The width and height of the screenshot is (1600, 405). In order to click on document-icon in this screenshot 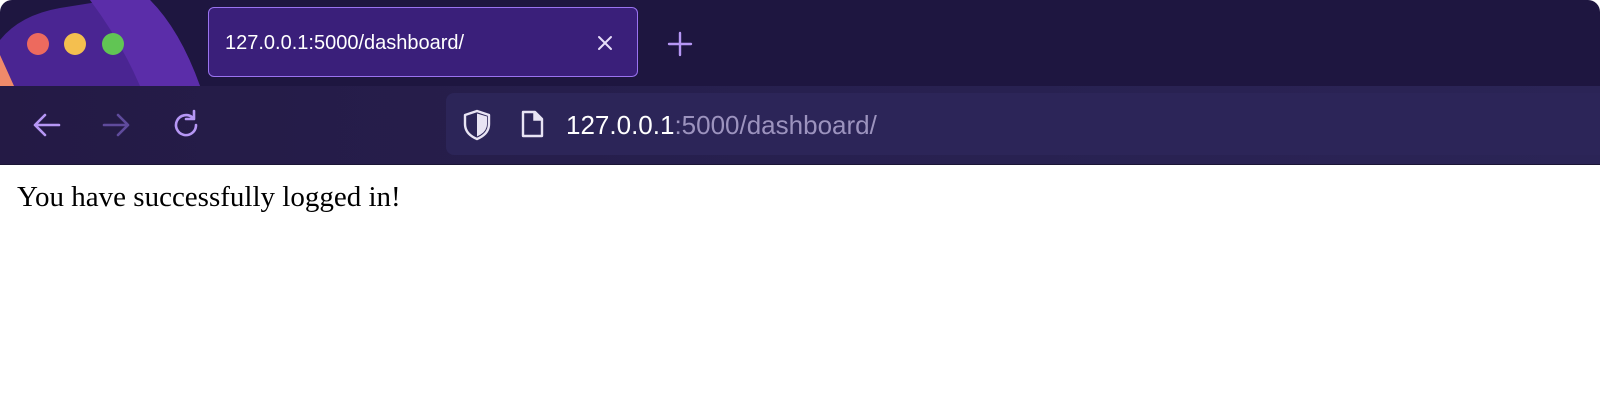, I will do `click(532, 124)`.